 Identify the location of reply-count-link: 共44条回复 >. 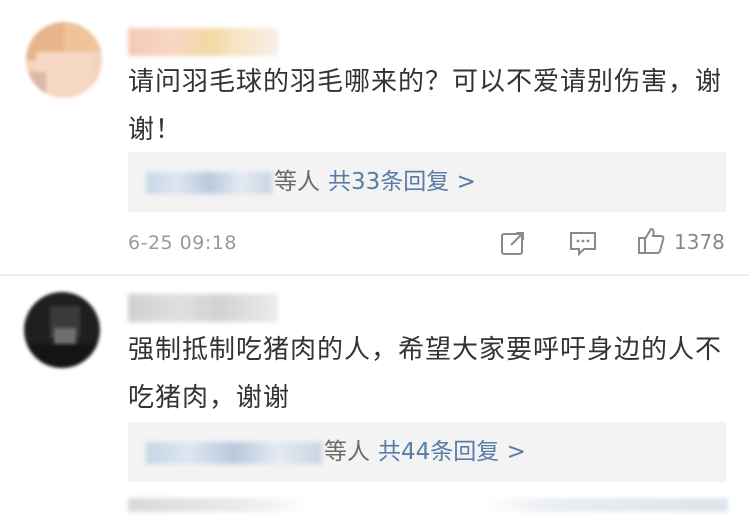
(452, 452).